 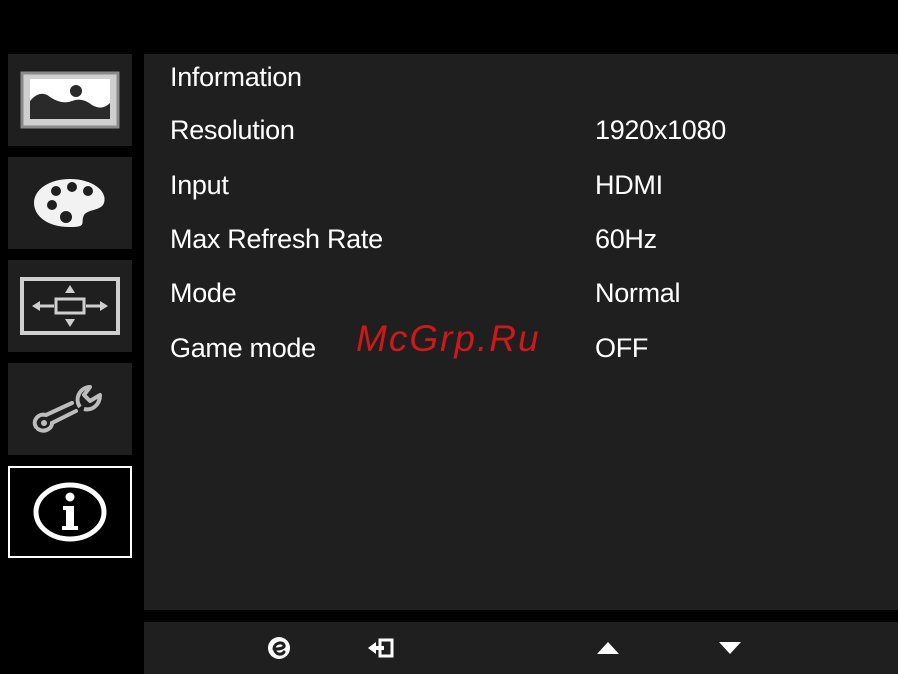 What do you see at coordinates (629, 185) in the screenshot?
I see `input-value: HDMI` at bounding box center [629, 185].